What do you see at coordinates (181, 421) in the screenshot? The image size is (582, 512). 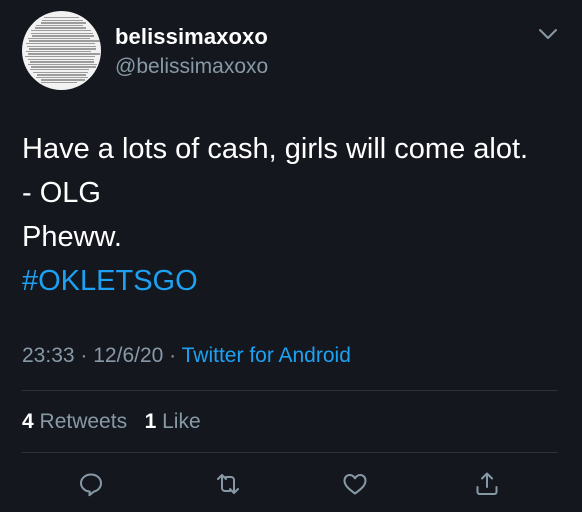 I see `likes-label: Like` at bounding box center [181, 421].